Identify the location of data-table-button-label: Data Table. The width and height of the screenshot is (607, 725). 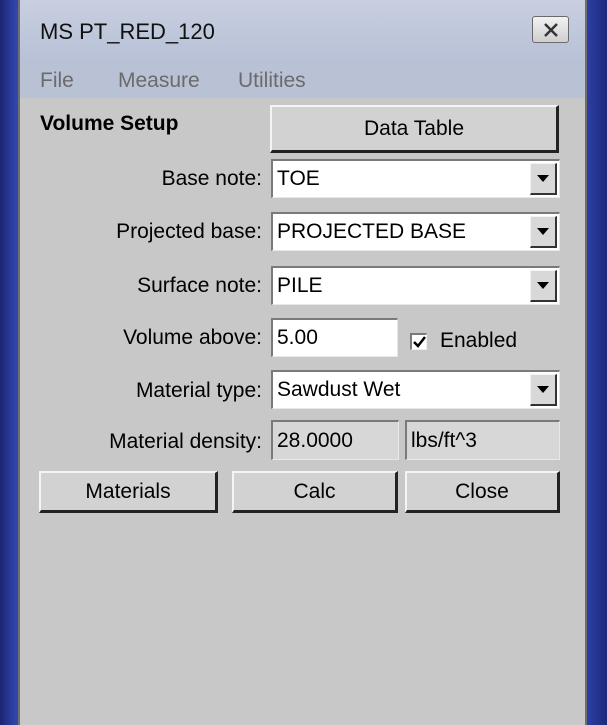
(414, 128).